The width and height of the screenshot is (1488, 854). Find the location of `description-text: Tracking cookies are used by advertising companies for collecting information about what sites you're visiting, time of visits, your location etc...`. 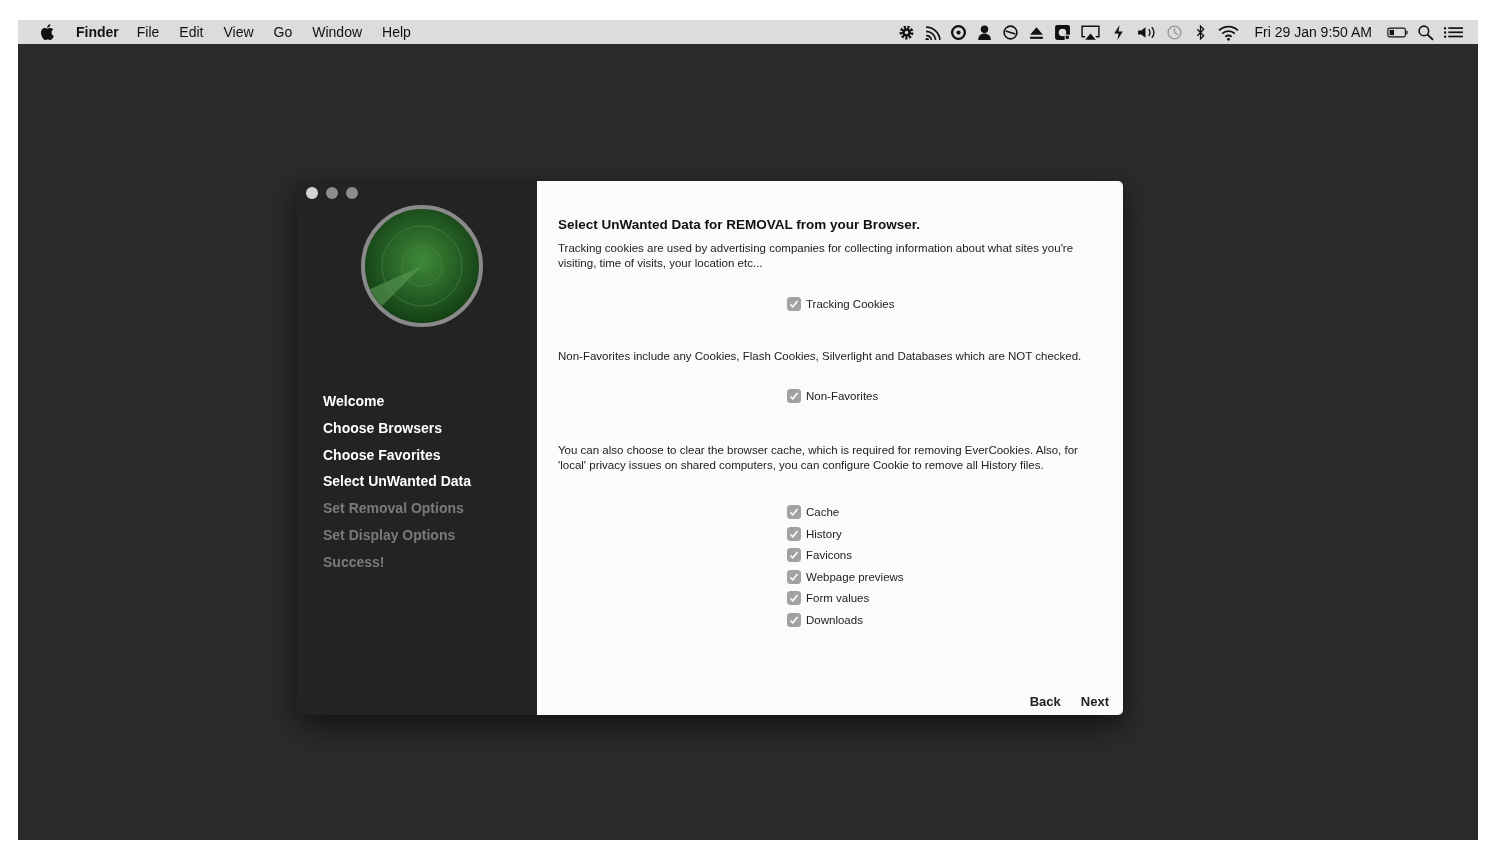

description-text: Tracking cookies are used by advertising companies for collecting information about what sites you're visiting, time of visits, your location etc... is located at coordinates (816, 256).